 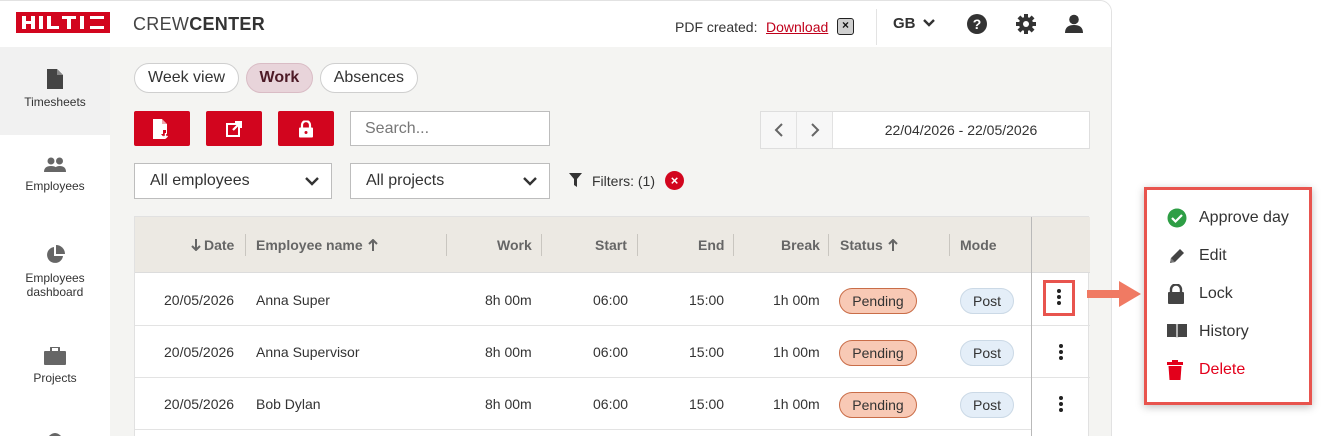 I want to click on pie-chart-icon, so click(x=56, y=254).